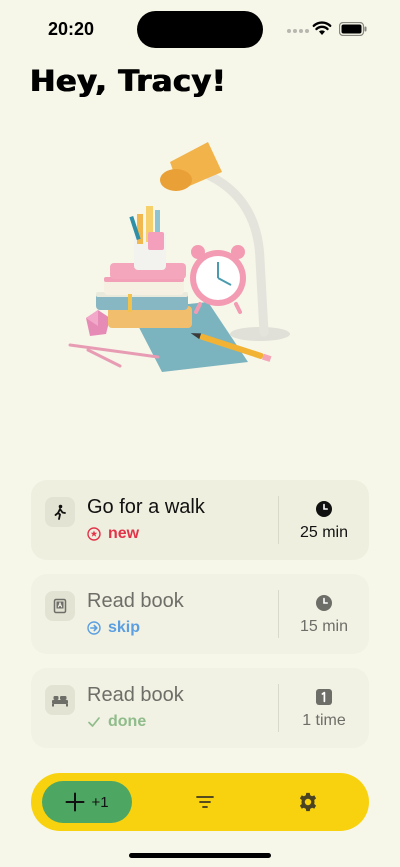  Describe the element at coordinates (60, 512) in the screenshot. I see `walking-person-icon` at that location.